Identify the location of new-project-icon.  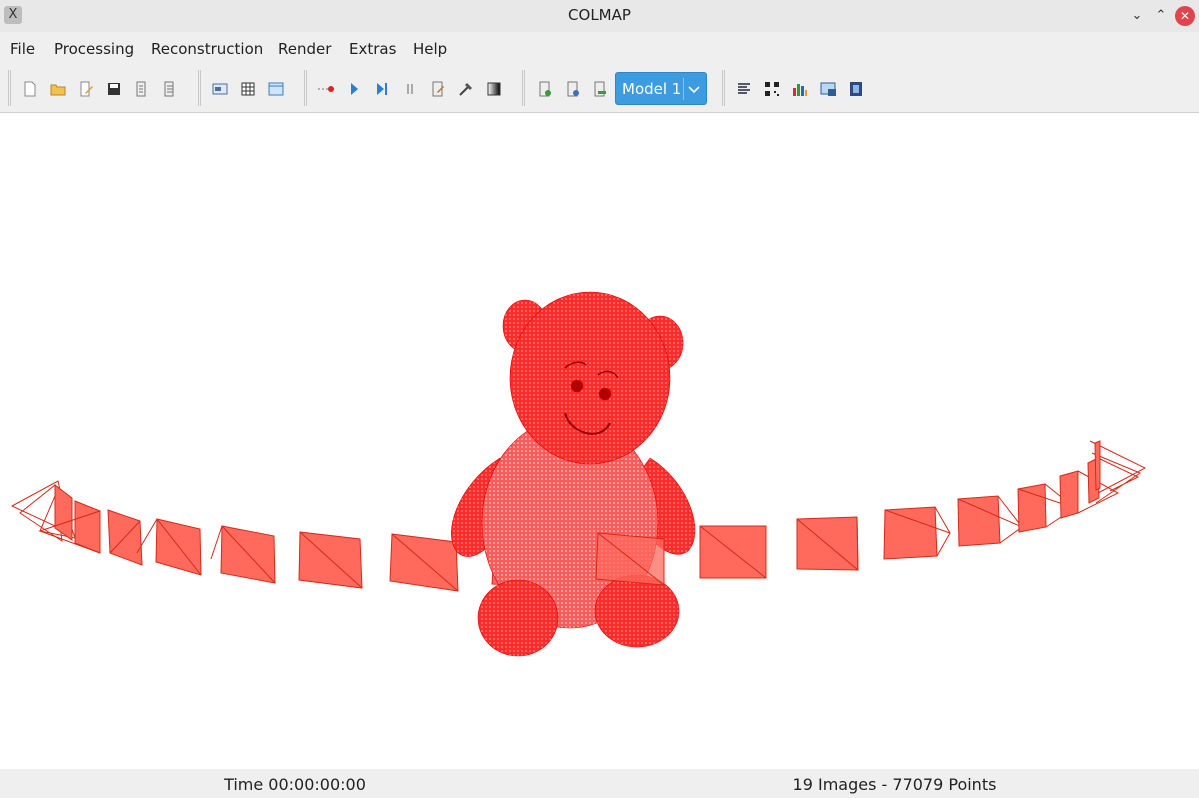
(30, 89).